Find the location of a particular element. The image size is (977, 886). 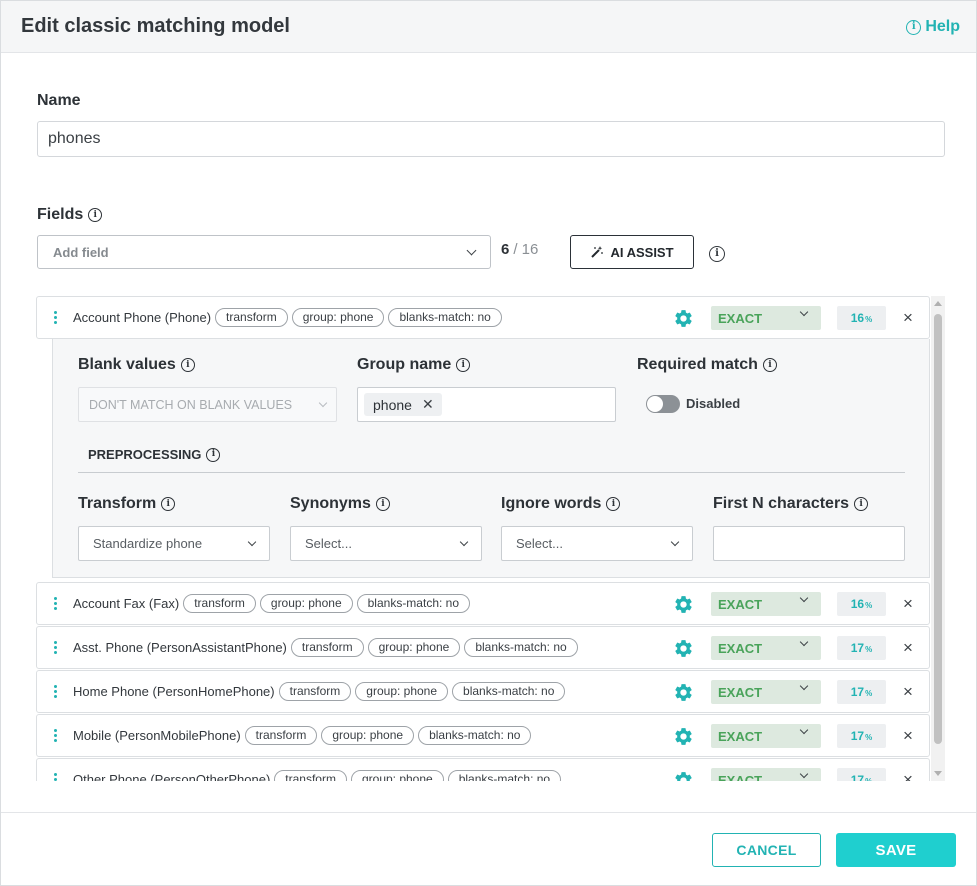

field-list-scrollbar is located at coordinates (938, 538).